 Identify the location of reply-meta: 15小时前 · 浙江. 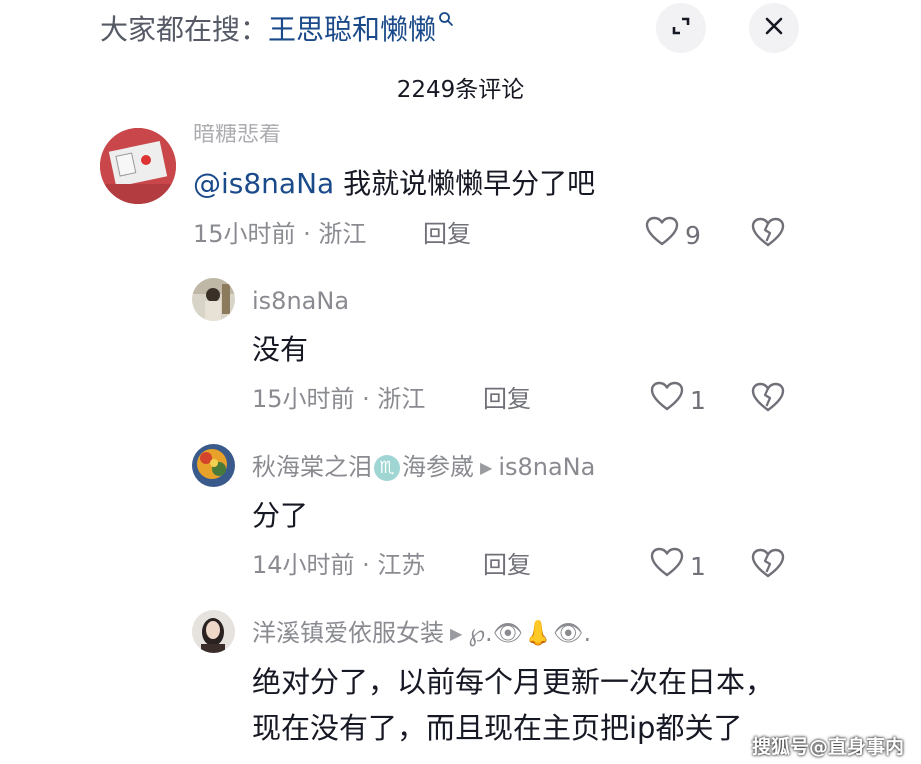
(339, 399).